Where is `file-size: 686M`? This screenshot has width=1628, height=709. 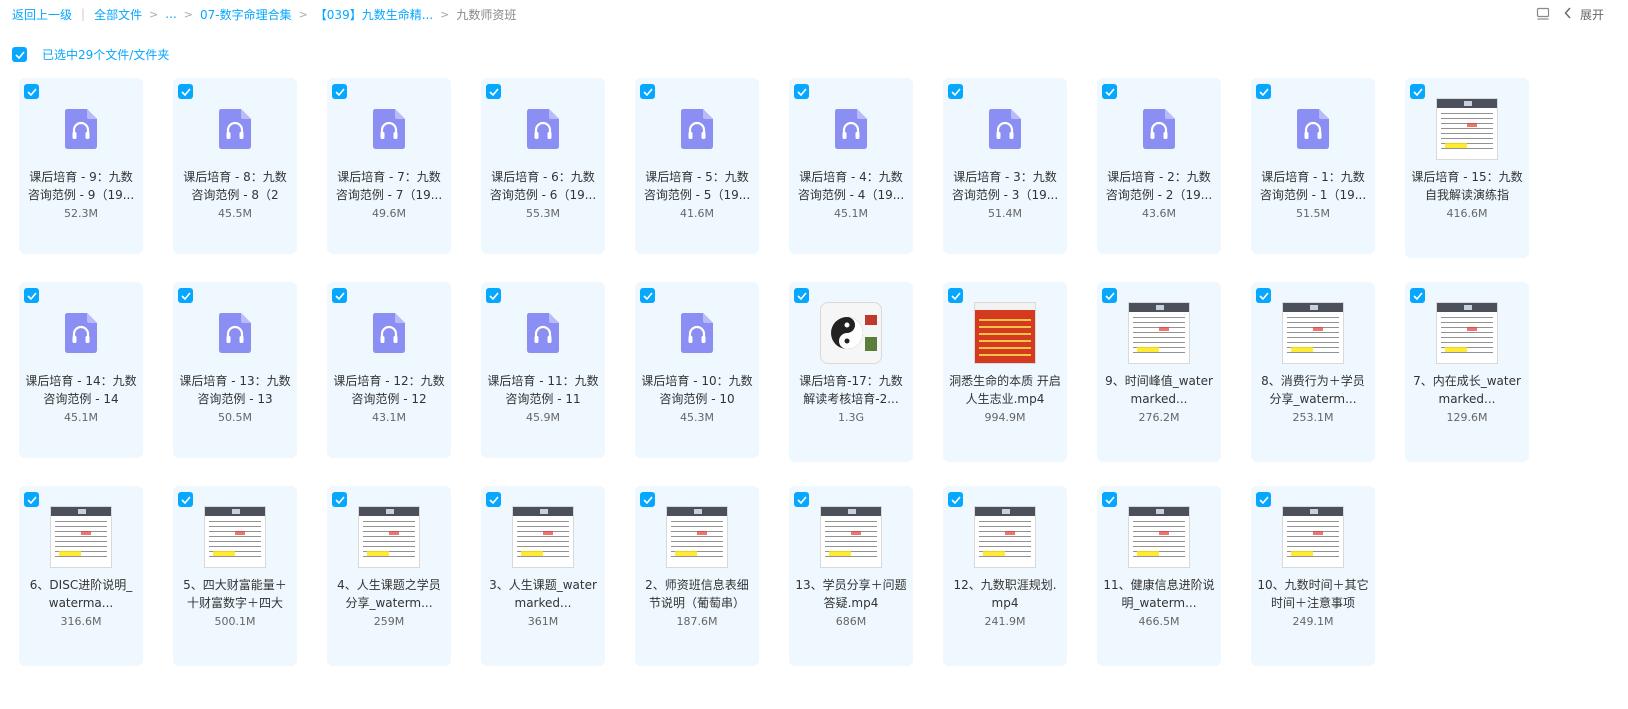 file-size: 686M is located at coordinates (851, 621).